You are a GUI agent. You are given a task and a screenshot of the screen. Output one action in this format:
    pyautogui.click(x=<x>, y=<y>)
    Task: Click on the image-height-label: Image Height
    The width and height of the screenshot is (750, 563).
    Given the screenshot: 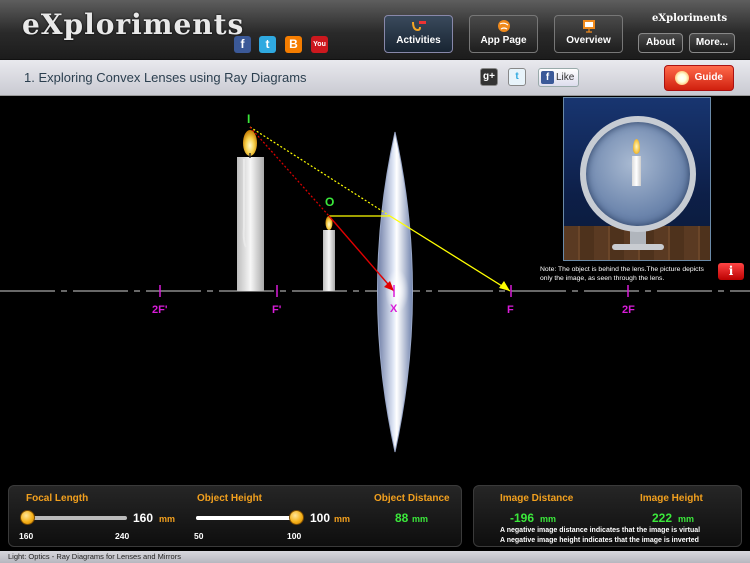 What is the action you would take?
    pyautogui.click(x=671, y=498)
    